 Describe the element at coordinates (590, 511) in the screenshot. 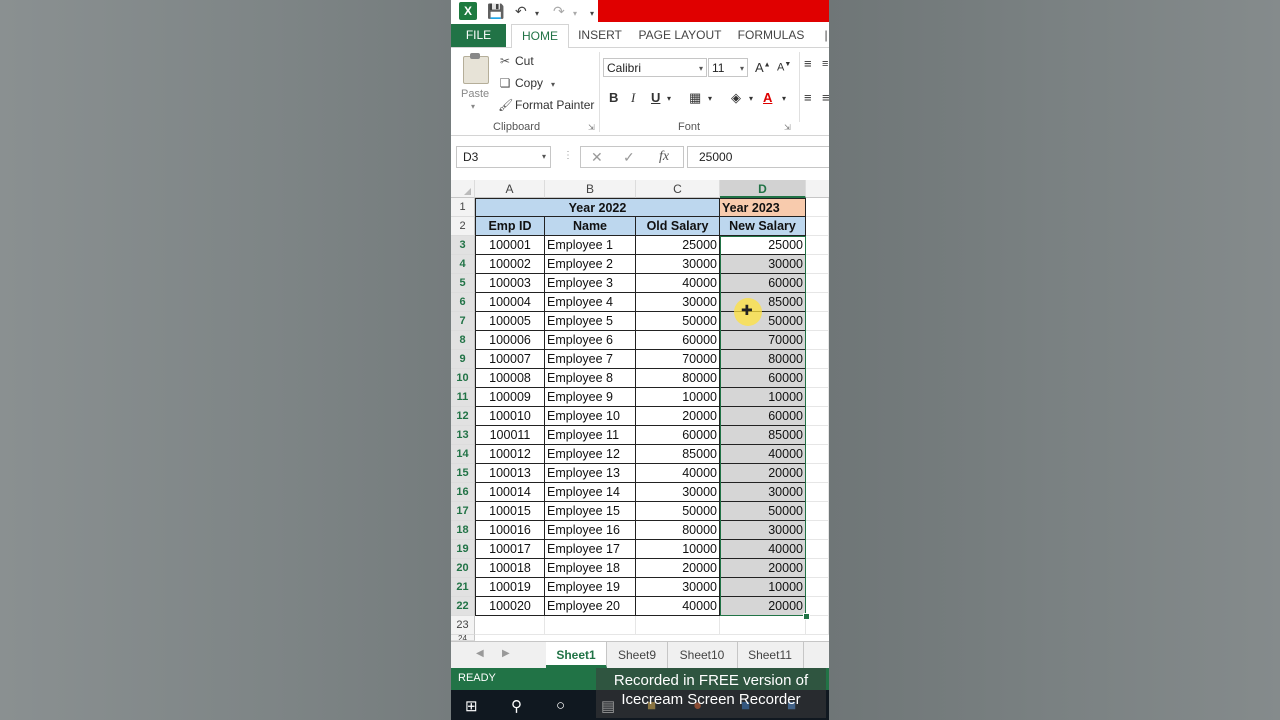

I see `name-cell: Employee 15` at that location.